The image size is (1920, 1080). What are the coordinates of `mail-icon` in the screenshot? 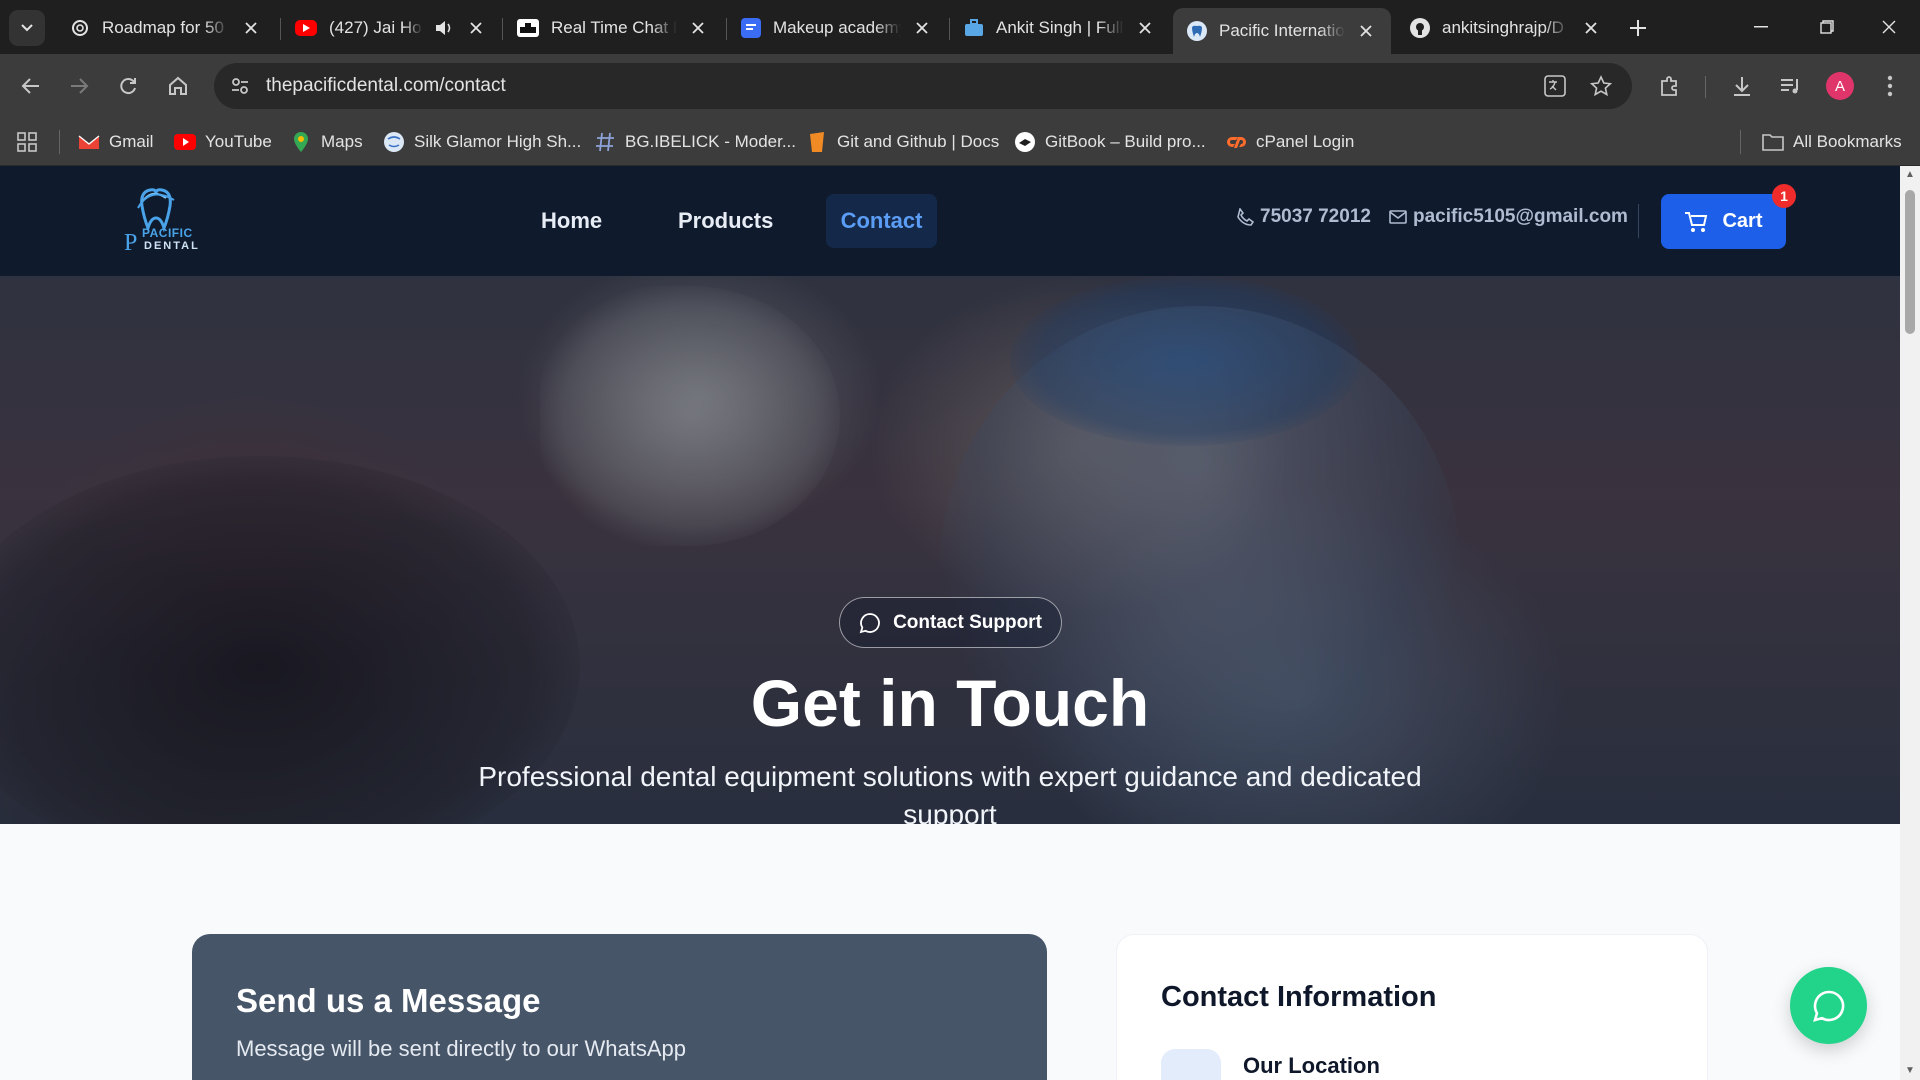 It's located at (1398, 217).